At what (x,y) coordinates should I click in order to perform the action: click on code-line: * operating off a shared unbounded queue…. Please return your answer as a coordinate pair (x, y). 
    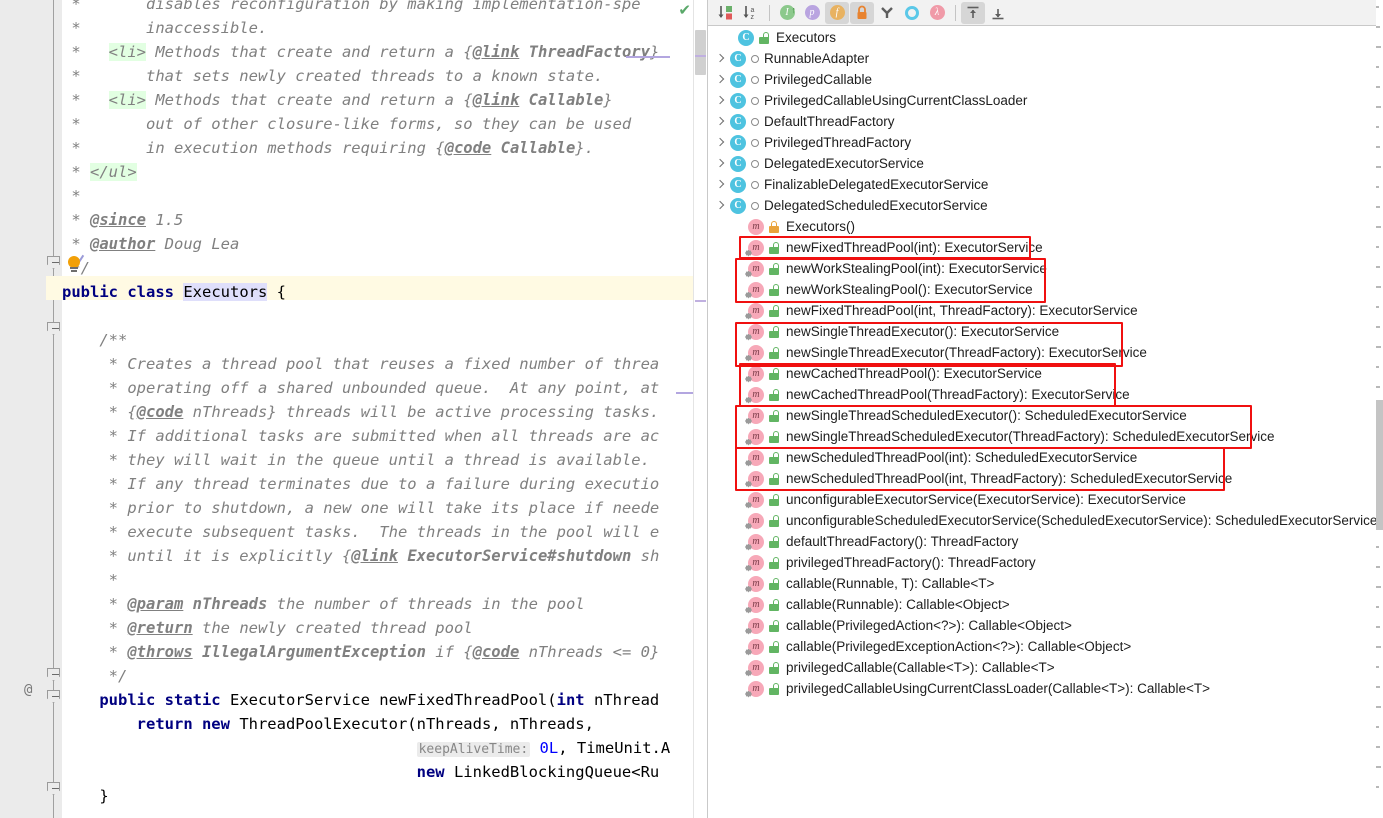
    Looking at the image, I should click on (361, 388).